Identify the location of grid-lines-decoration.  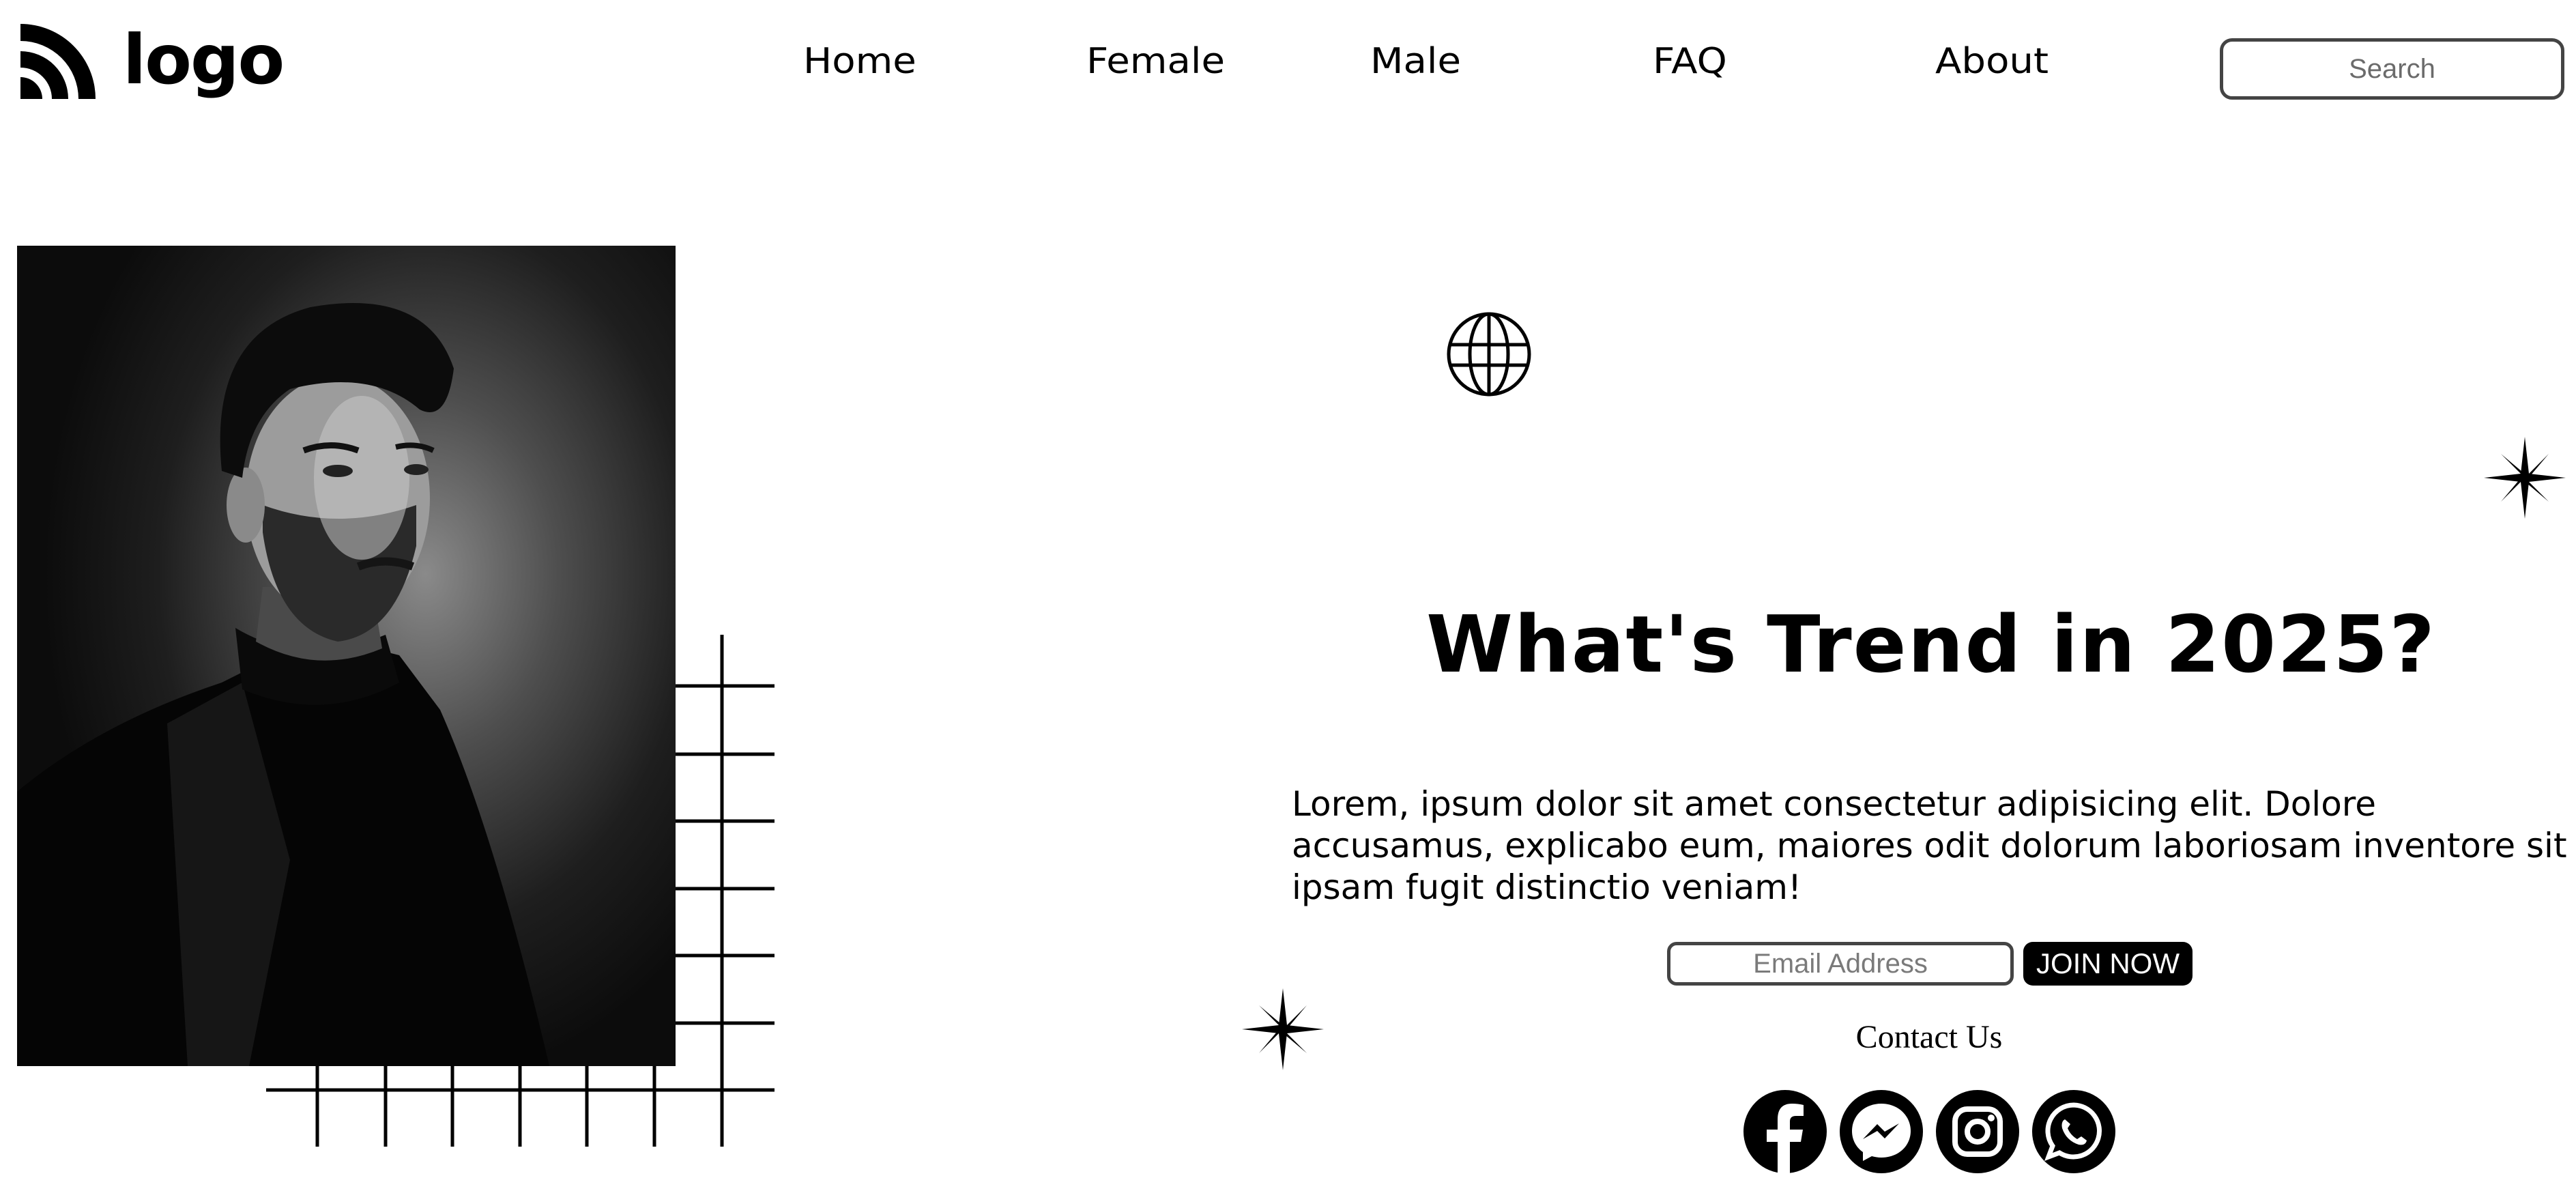
(520, 890).